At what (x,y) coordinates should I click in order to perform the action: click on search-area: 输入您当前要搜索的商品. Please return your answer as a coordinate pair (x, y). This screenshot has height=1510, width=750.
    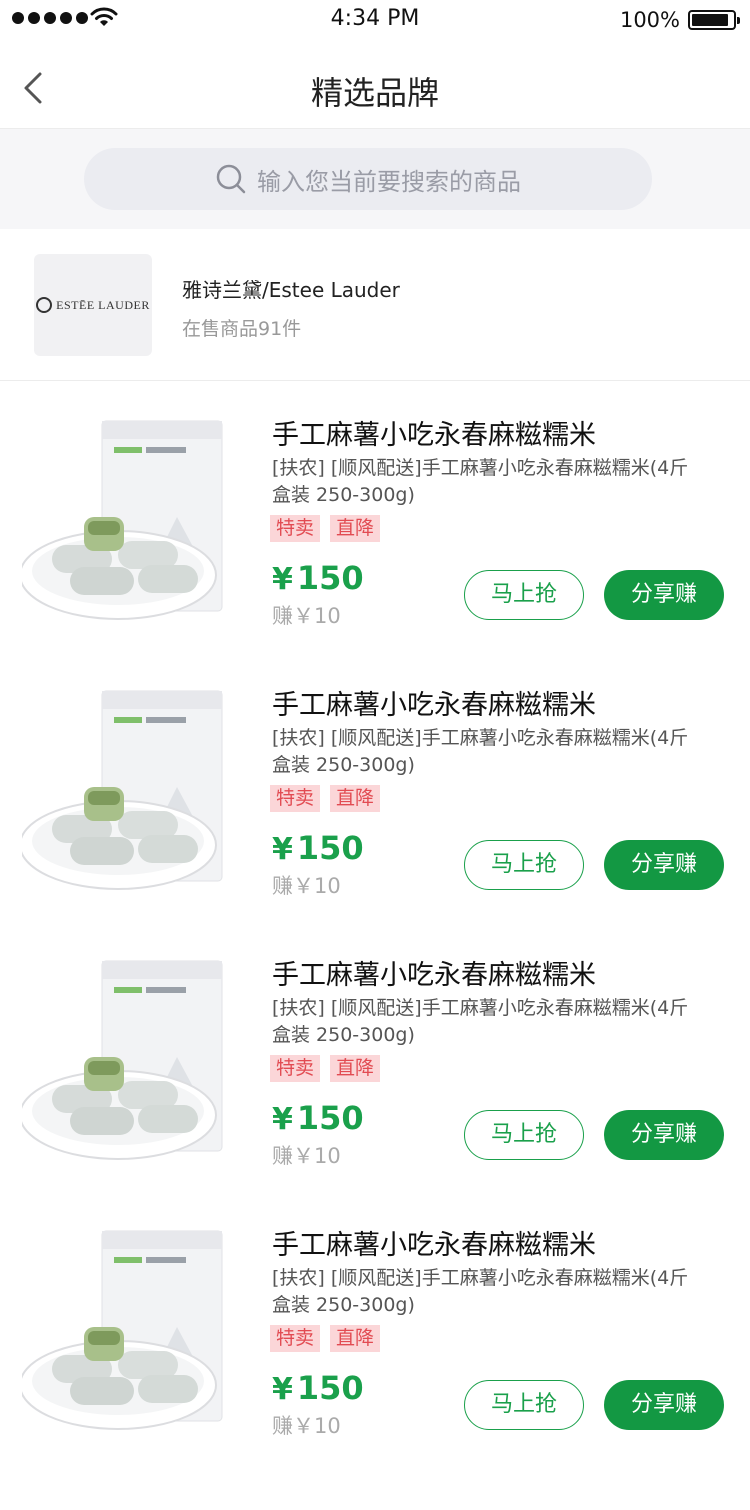
    Looking at the image, I should click on (375, 179).